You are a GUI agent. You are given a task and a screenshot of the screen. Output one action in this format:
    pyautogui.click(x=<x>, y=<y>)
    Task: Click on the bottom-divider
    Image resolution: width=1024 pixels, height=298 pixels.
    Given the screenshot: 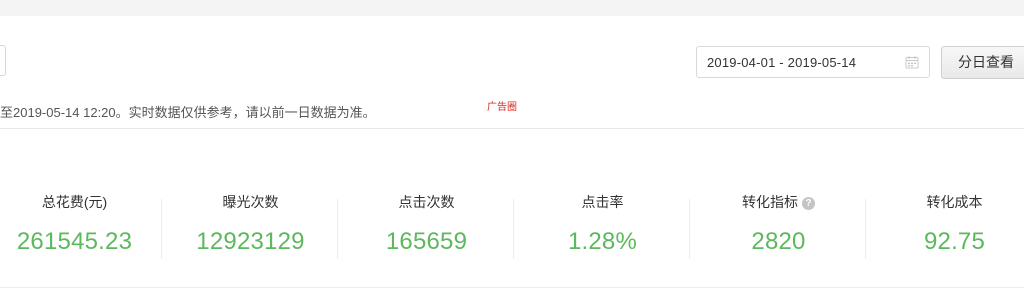 What is the action you would take?
    pyautogui.click(x=512, y=287)
    